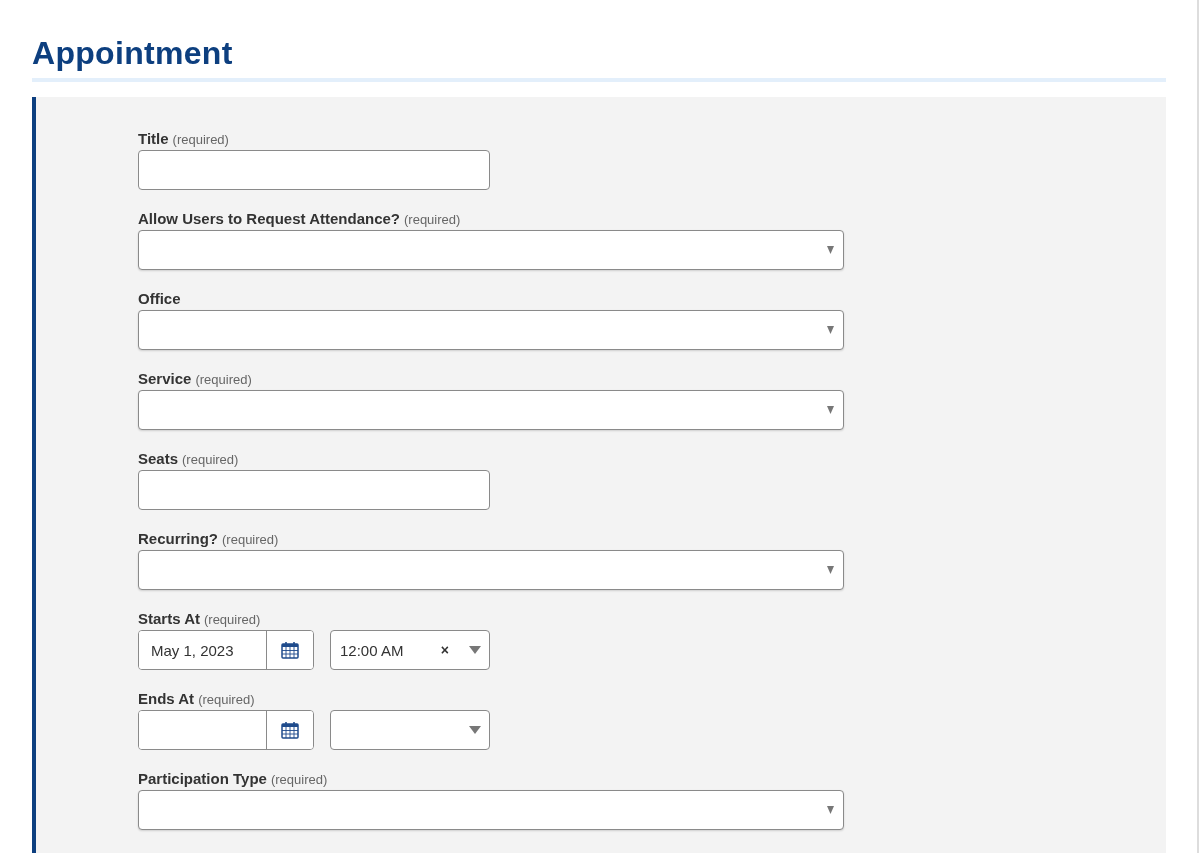  I want to click on field-label: Ends At, so click(166, 698).